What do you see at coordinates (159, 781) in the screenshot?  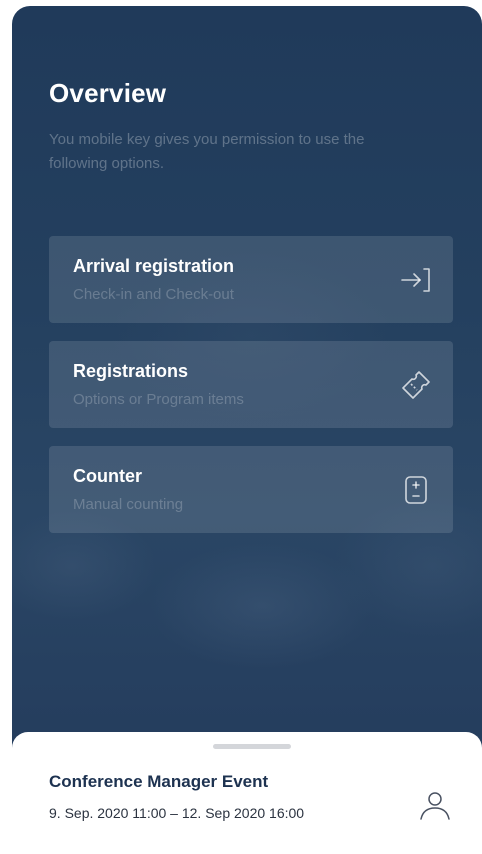 I see `event-name: Conference Manager Event` at bounding box center [159, 781].